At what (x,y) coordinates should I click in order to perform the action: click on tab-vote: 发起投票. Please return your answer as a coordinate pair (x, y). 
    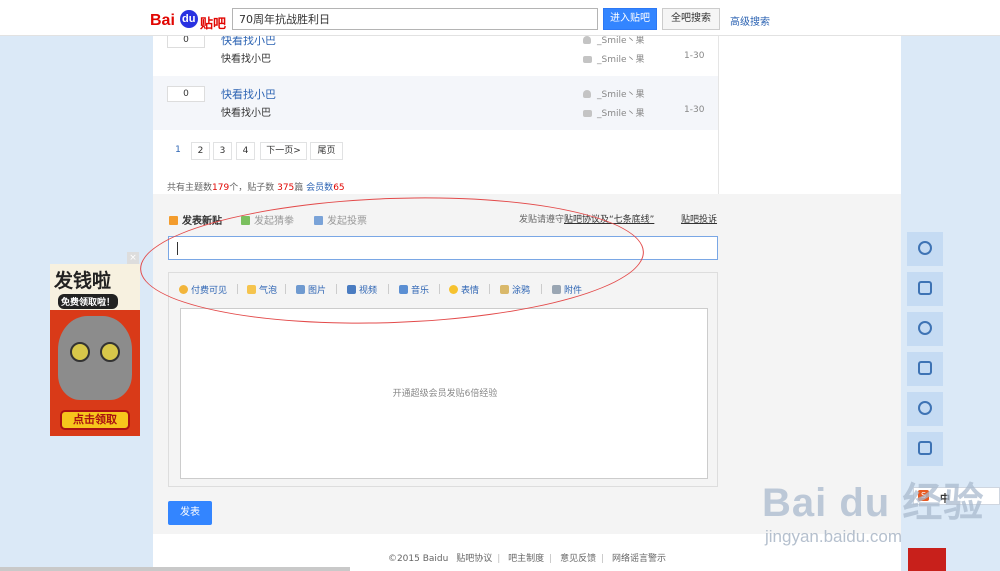
    Looking at the image, I should click on (340, 219).